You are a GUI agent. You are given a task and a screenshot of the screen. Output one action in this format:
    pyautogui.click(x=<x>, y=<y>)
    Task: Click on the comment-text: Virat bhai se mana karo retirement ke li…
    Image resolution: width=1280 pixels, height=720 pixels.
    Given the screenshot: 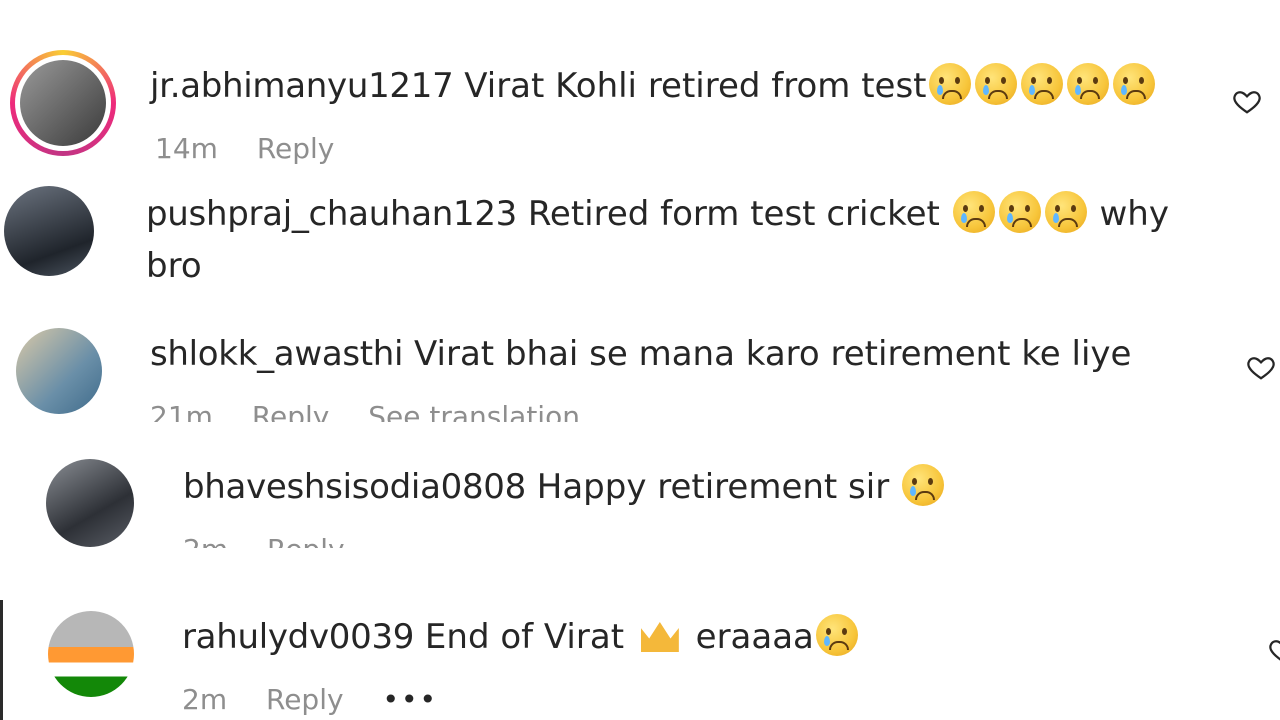 What is the action you would take?
    pyautogui.click(x=773, y=354)
    